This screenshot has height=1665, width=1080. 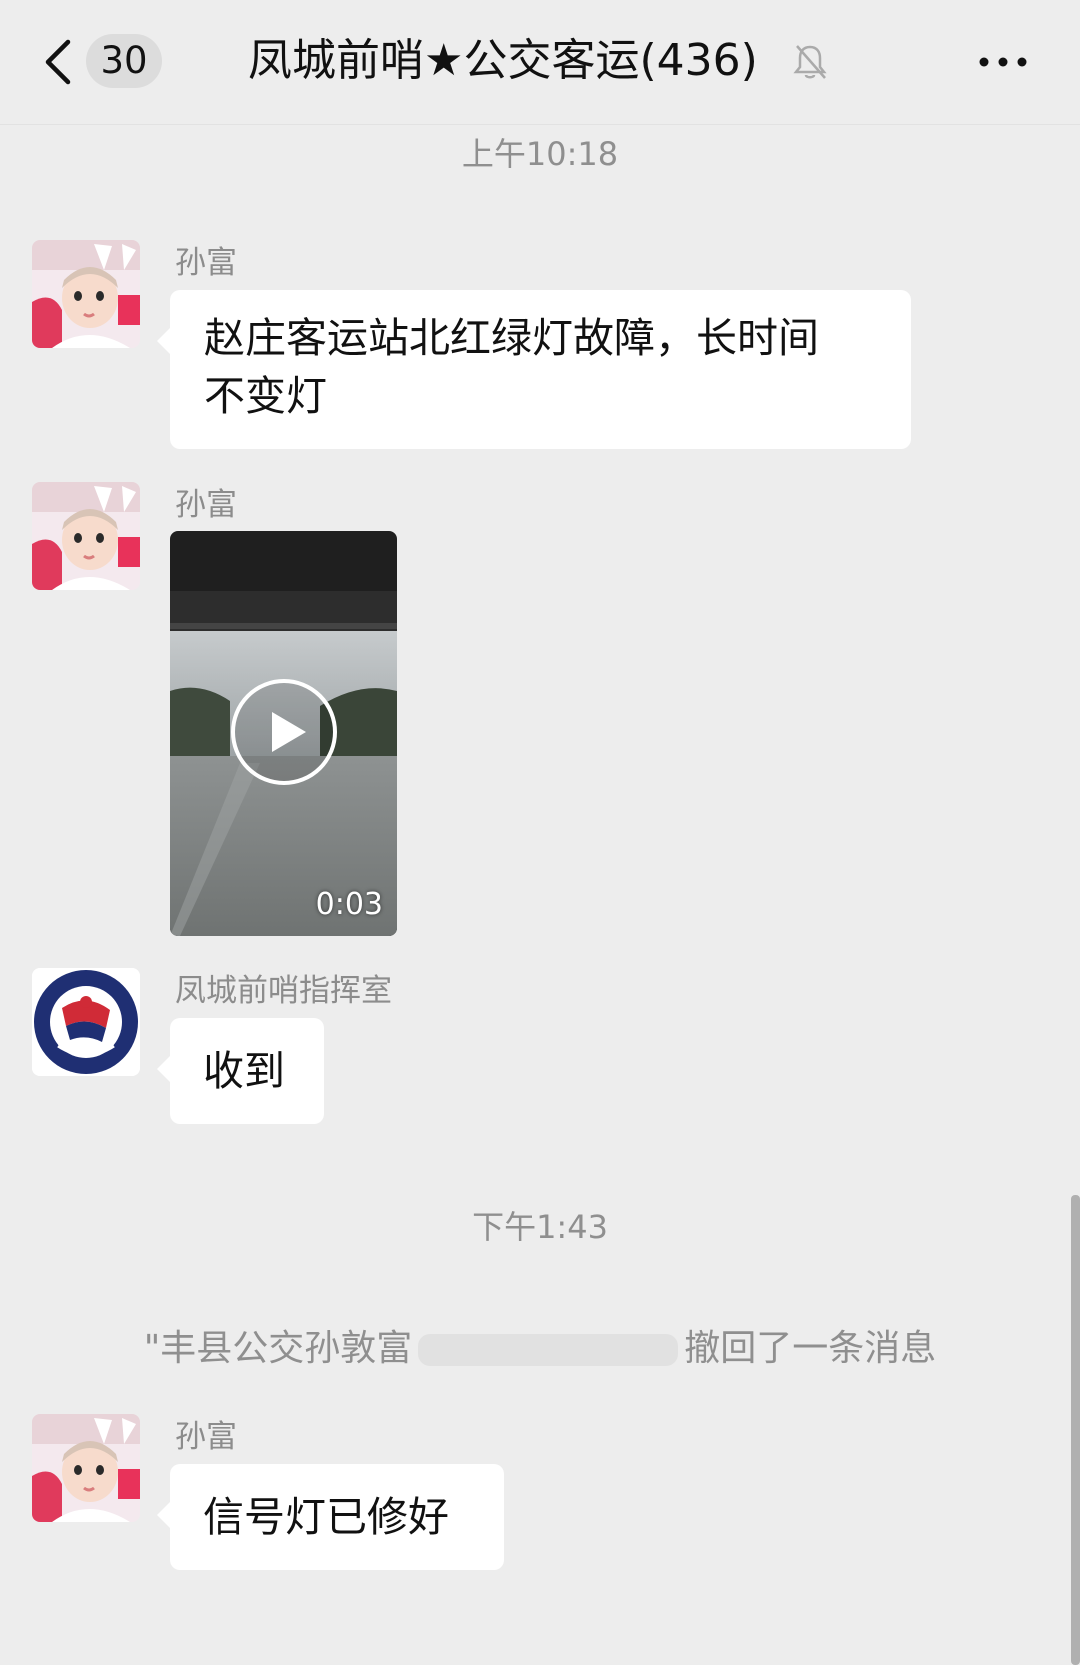 I want to click on back-button, so click(x=60, y=62).